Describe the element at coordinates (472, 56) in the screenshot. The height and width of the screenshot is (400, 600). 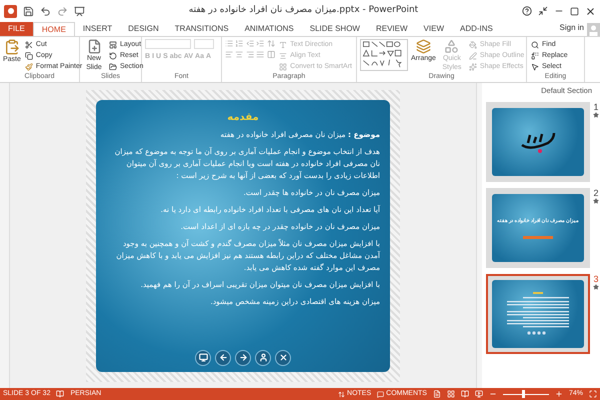
I see `pen-icon` at that location.